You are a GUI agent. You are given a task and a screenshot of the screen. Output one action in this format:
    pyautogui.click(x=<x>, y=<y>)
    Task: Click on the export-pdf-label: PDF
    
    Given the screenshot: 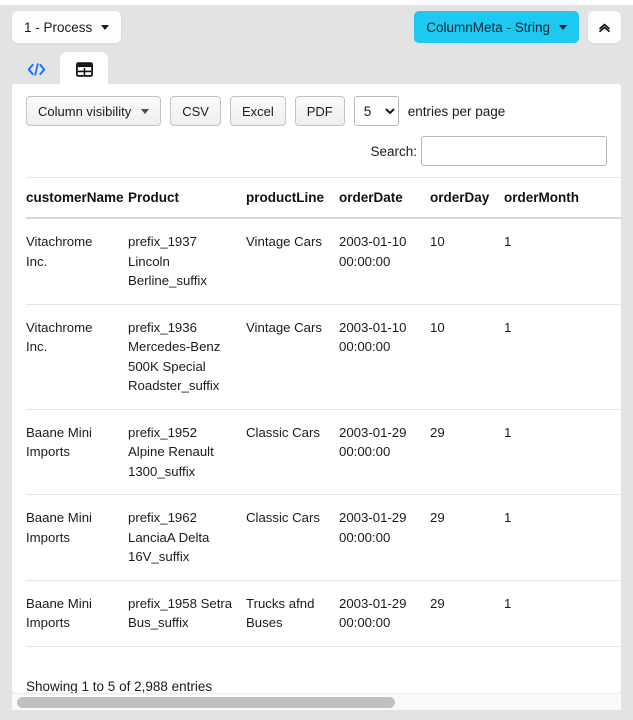 What is the action you would take?
    pyautogui.click(x=319, y=111)
    